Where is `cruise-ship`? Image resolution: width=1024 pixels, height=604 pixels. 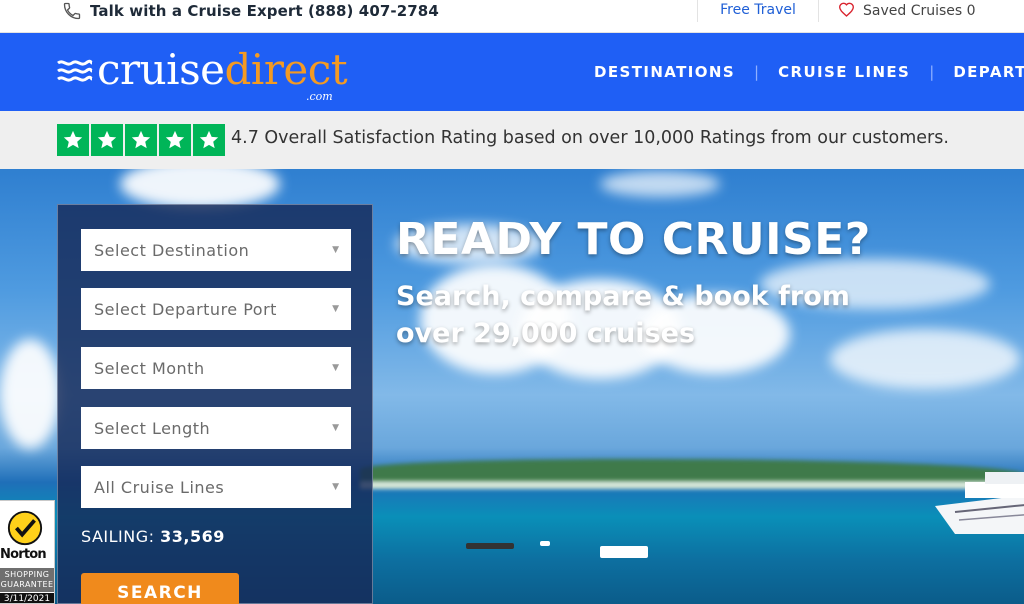 cruise-ship is located at coordinates (979, 503).